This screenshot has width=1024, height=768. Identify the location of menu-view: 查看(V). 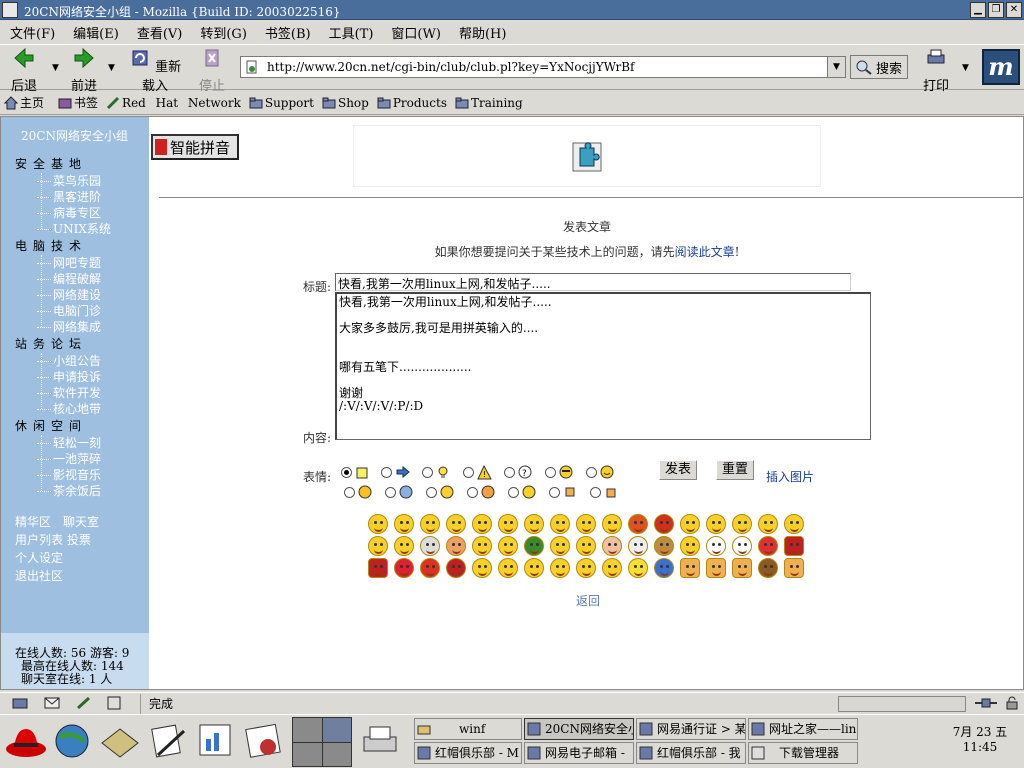
(160, 32).